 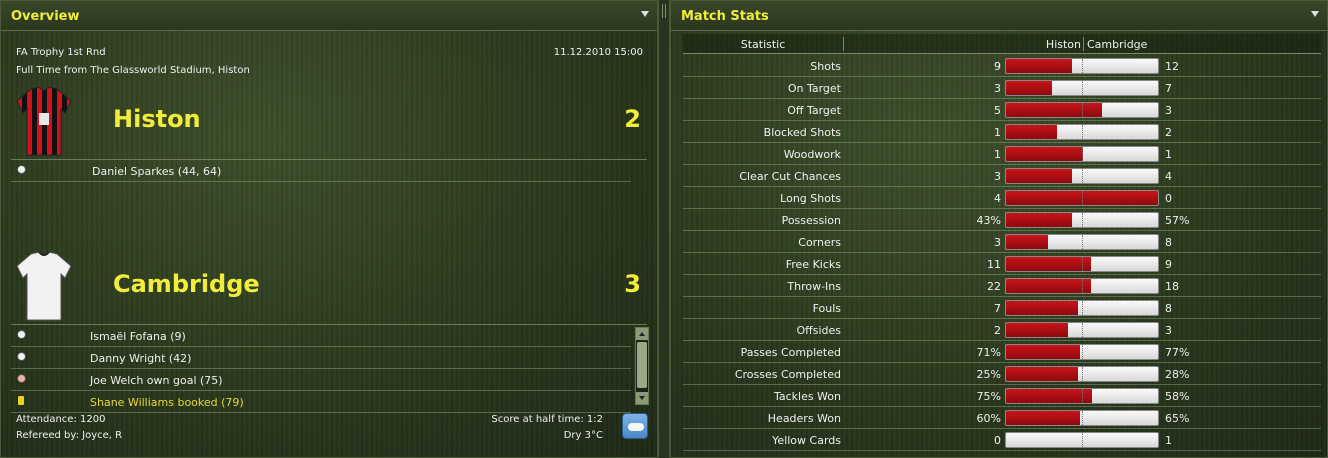 What do you see at coordinates (1002, 176) in the screenshot?
I see `stat-row: Clear Cut Chances 3 4` at bounding box center [1002, 176].